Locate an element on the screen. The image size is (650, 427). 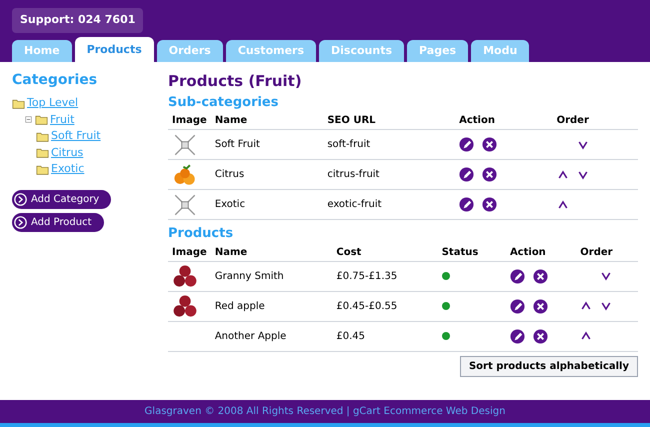
category-name: Citrus is located at coordinates (229, 174).